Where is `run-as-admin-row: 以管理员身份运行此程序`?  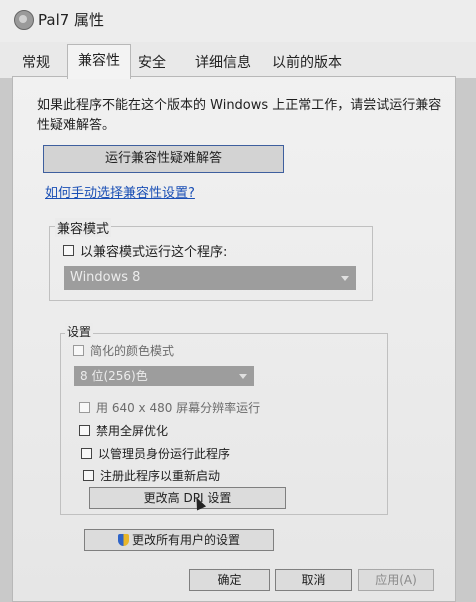 run-as-admin-row: 以管理员身份运行此程序 is located at coordinates (155, 453).